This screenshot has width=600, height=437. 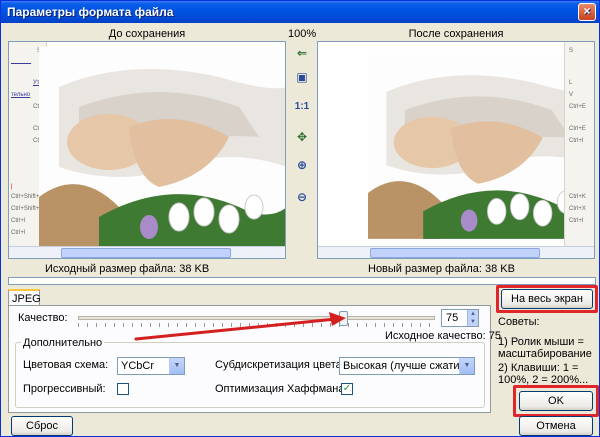 I want to click on subsampling-label: Субдискретизация цвета:, so click(x=280, y=365).